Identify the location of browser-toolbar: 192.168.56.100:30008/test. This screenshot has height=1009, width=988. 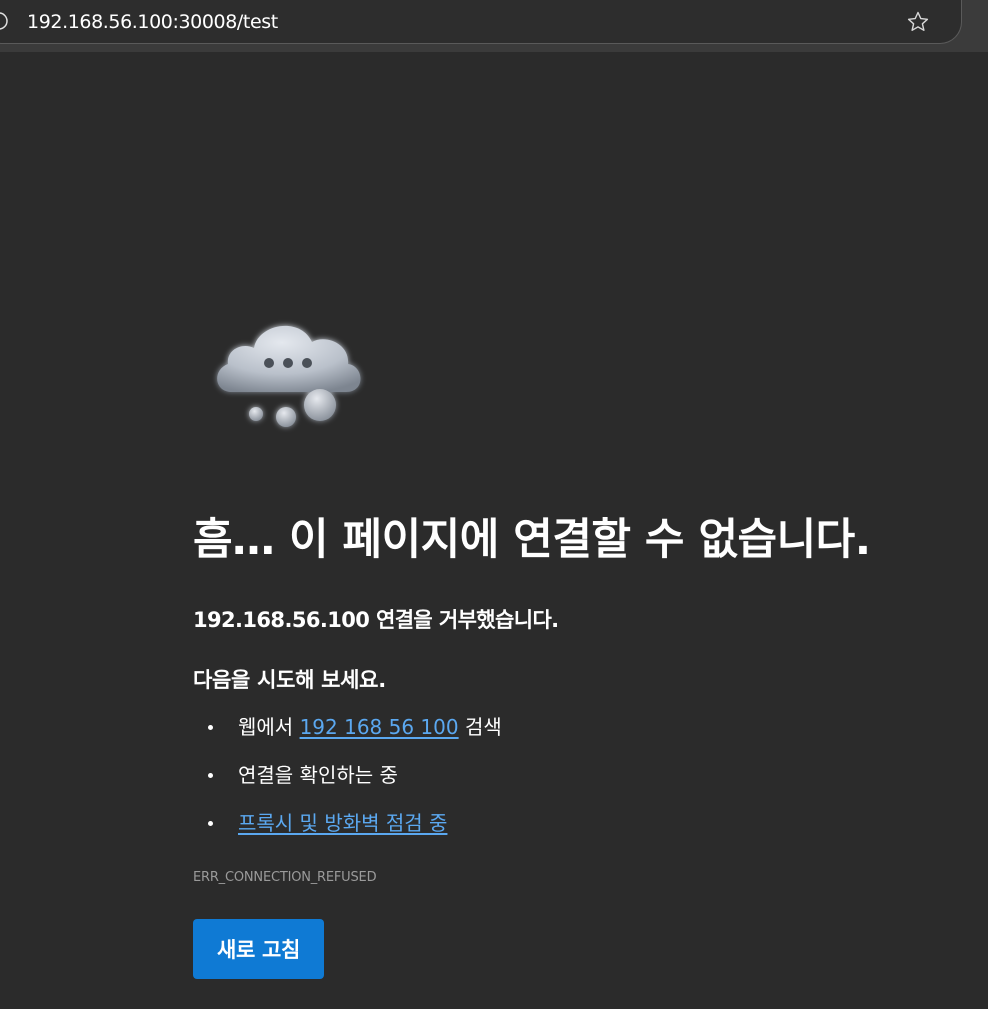
(494, 26).